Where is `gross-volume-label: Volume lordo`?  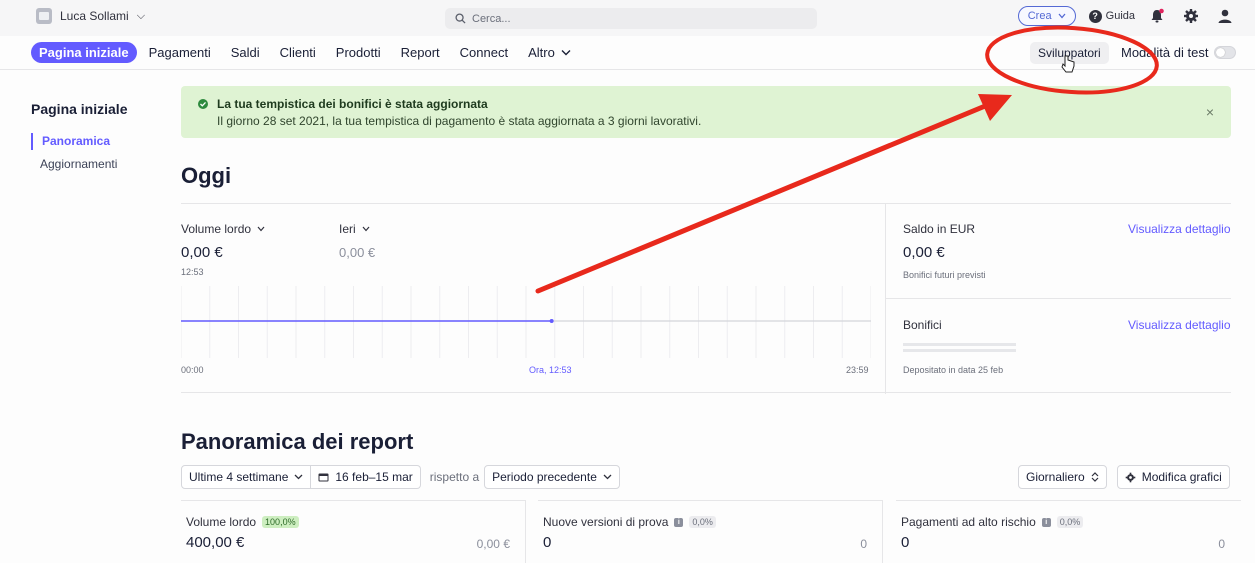 gross-volume-label: Volume lordo is located at coordinates (216, 229).